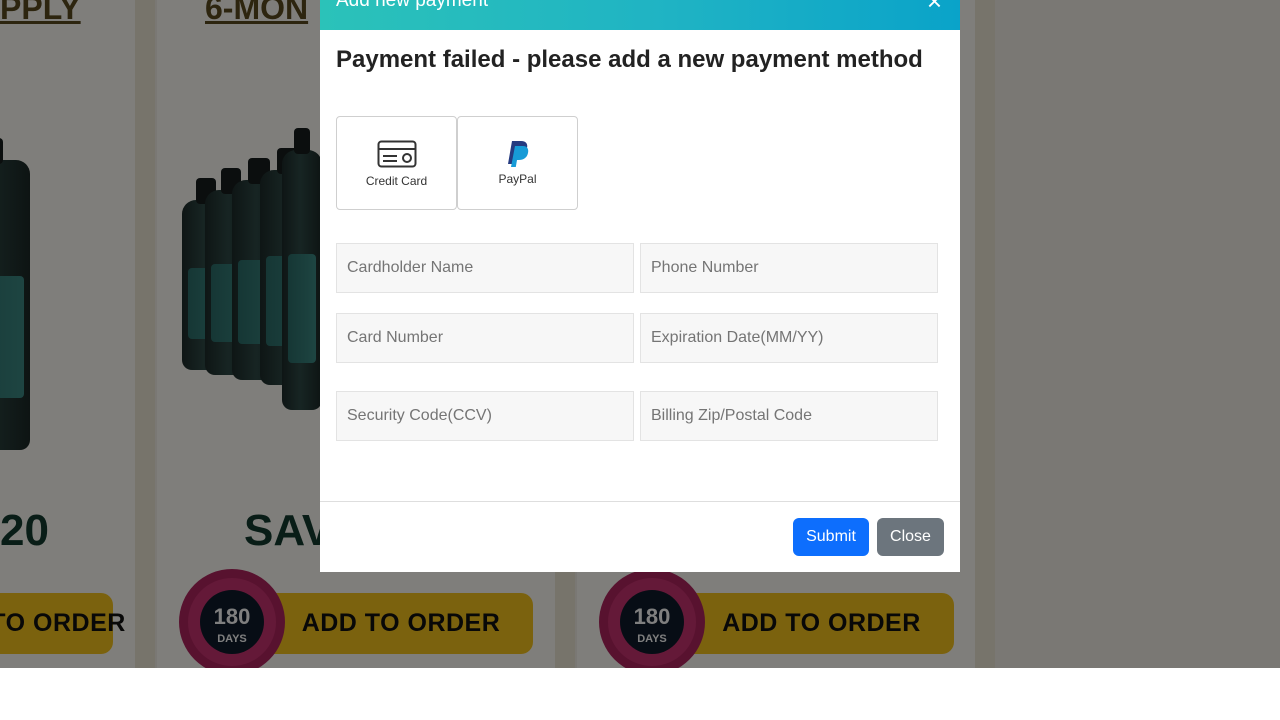 The image size is (1280, 720). What do you see at coordinates (517, 179) in the screenshot?
I see `paypal-label: PayPal` at bounding box center [517, 179].